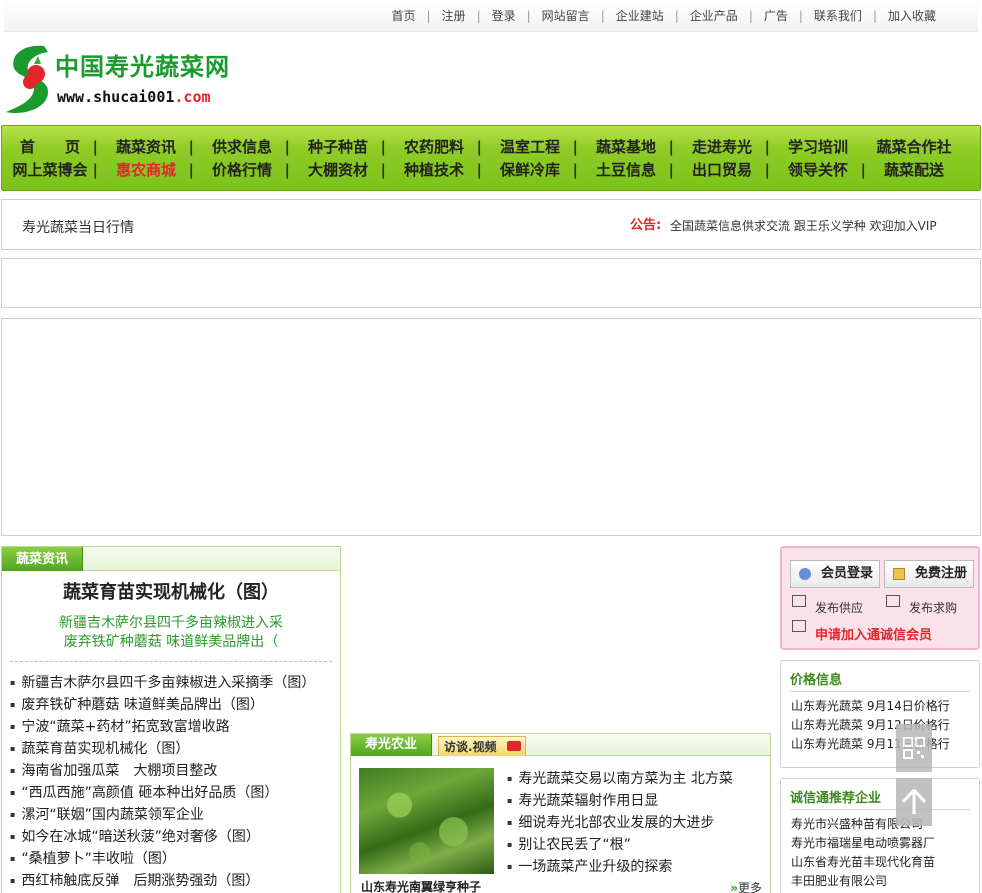  I want to click on list-item: 寿光蔬菜交易以南方菜为主 北方菜, so click(619, 779).